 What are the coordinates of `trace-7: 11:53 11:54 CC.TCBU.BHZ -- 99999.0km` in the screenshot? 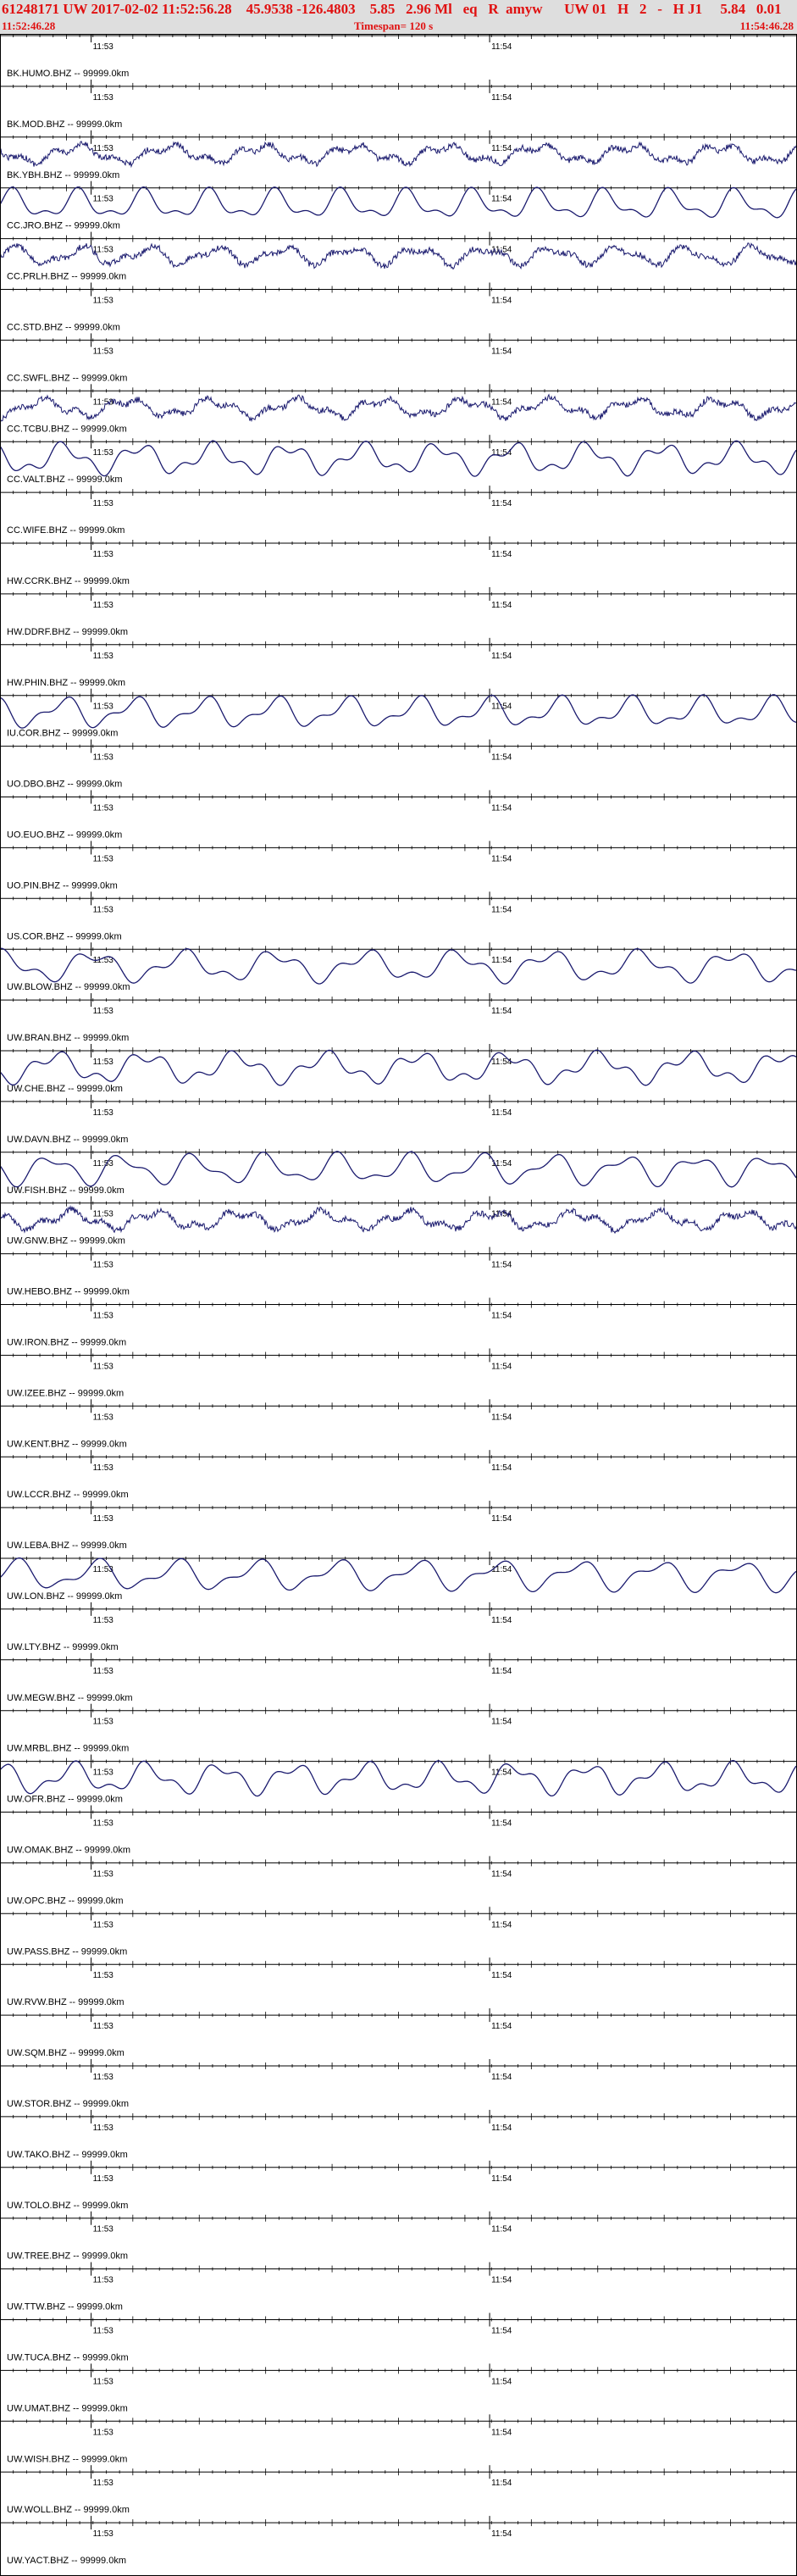 It's located at (398, 409).